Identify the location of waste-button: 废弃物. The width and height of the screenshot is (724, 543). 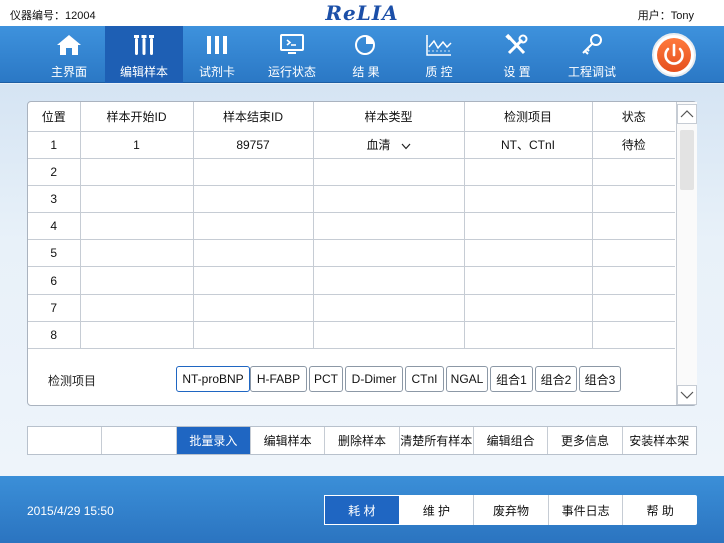
(511, 510).